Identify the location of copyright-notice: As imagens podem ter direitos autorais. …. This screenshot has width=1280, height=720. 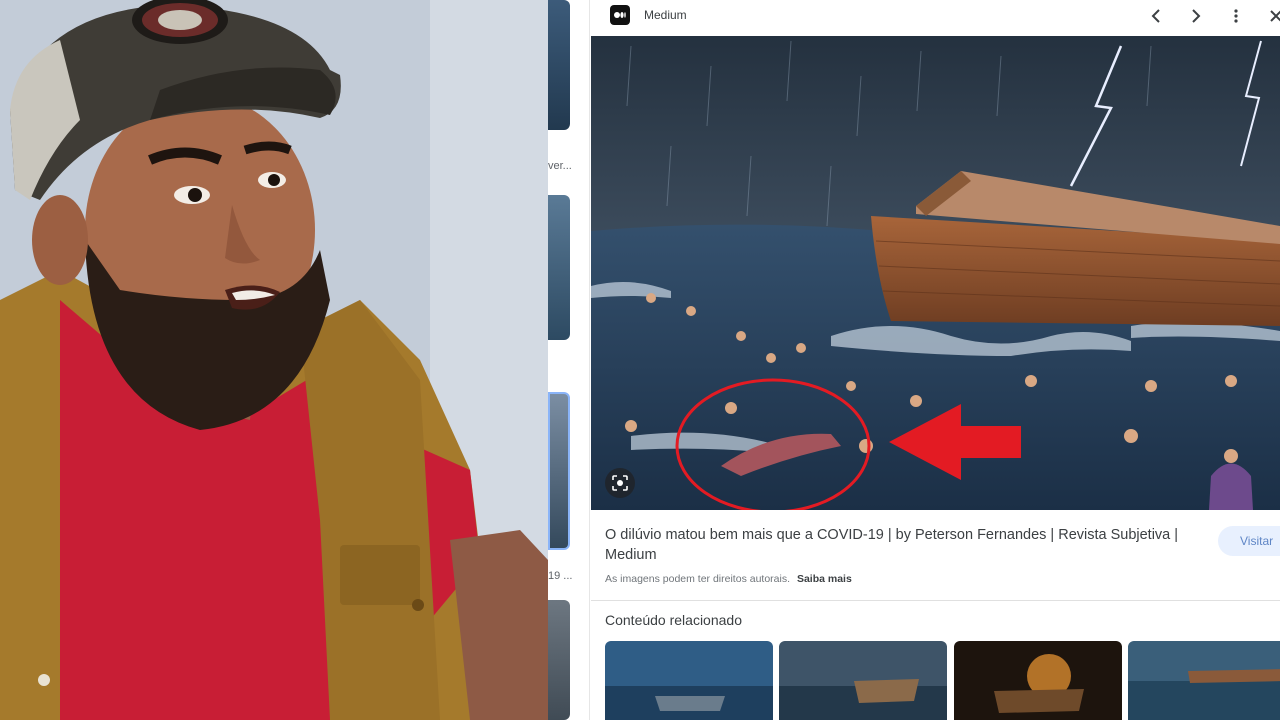
(728, 579).